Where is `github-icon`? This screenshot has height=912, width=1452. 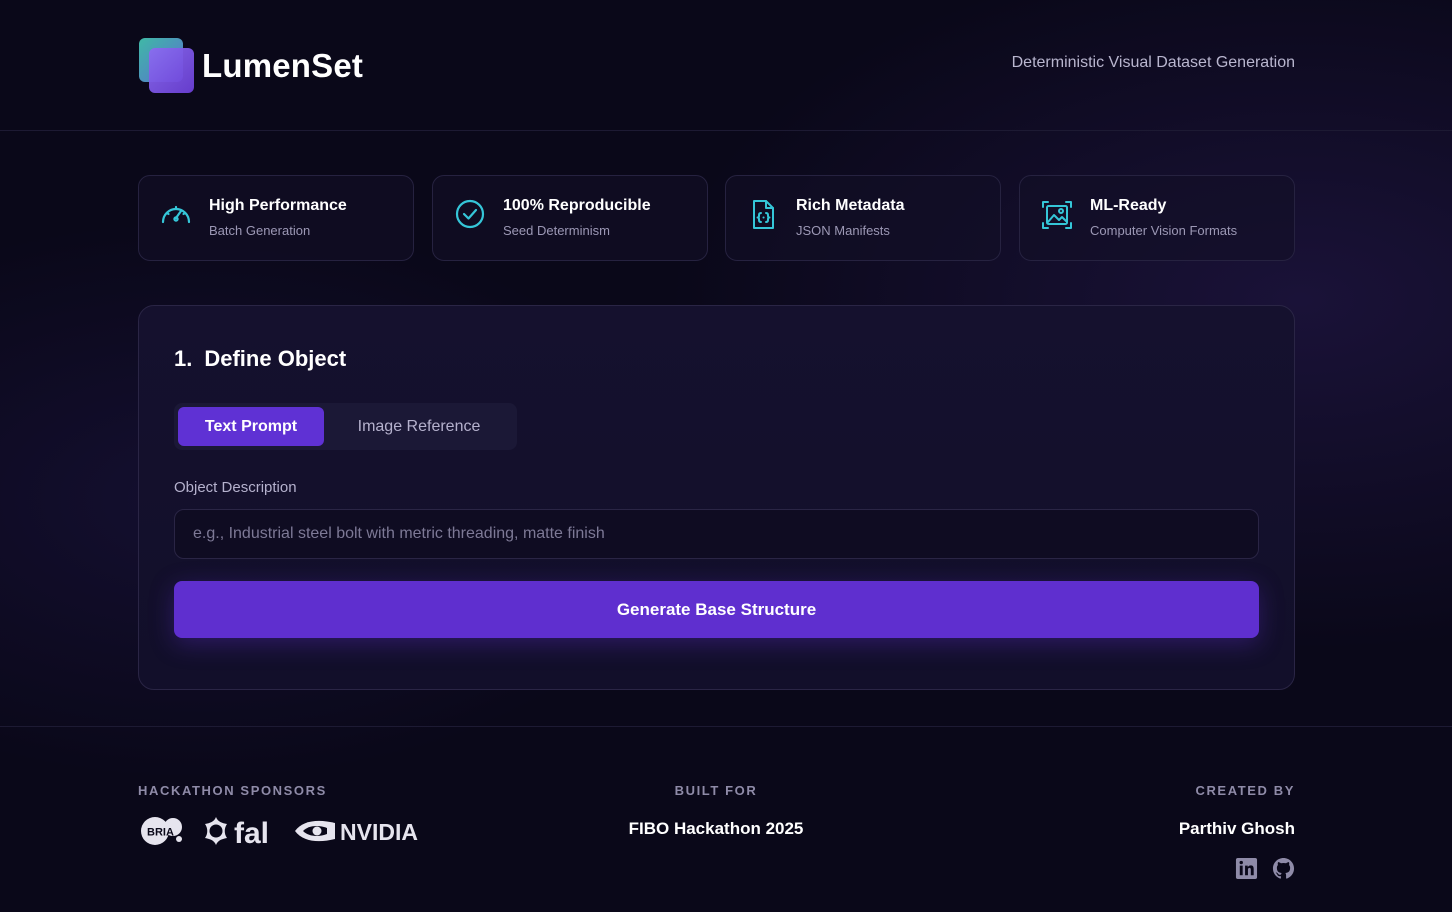 github-icon is located at coordinates (1283, 868).